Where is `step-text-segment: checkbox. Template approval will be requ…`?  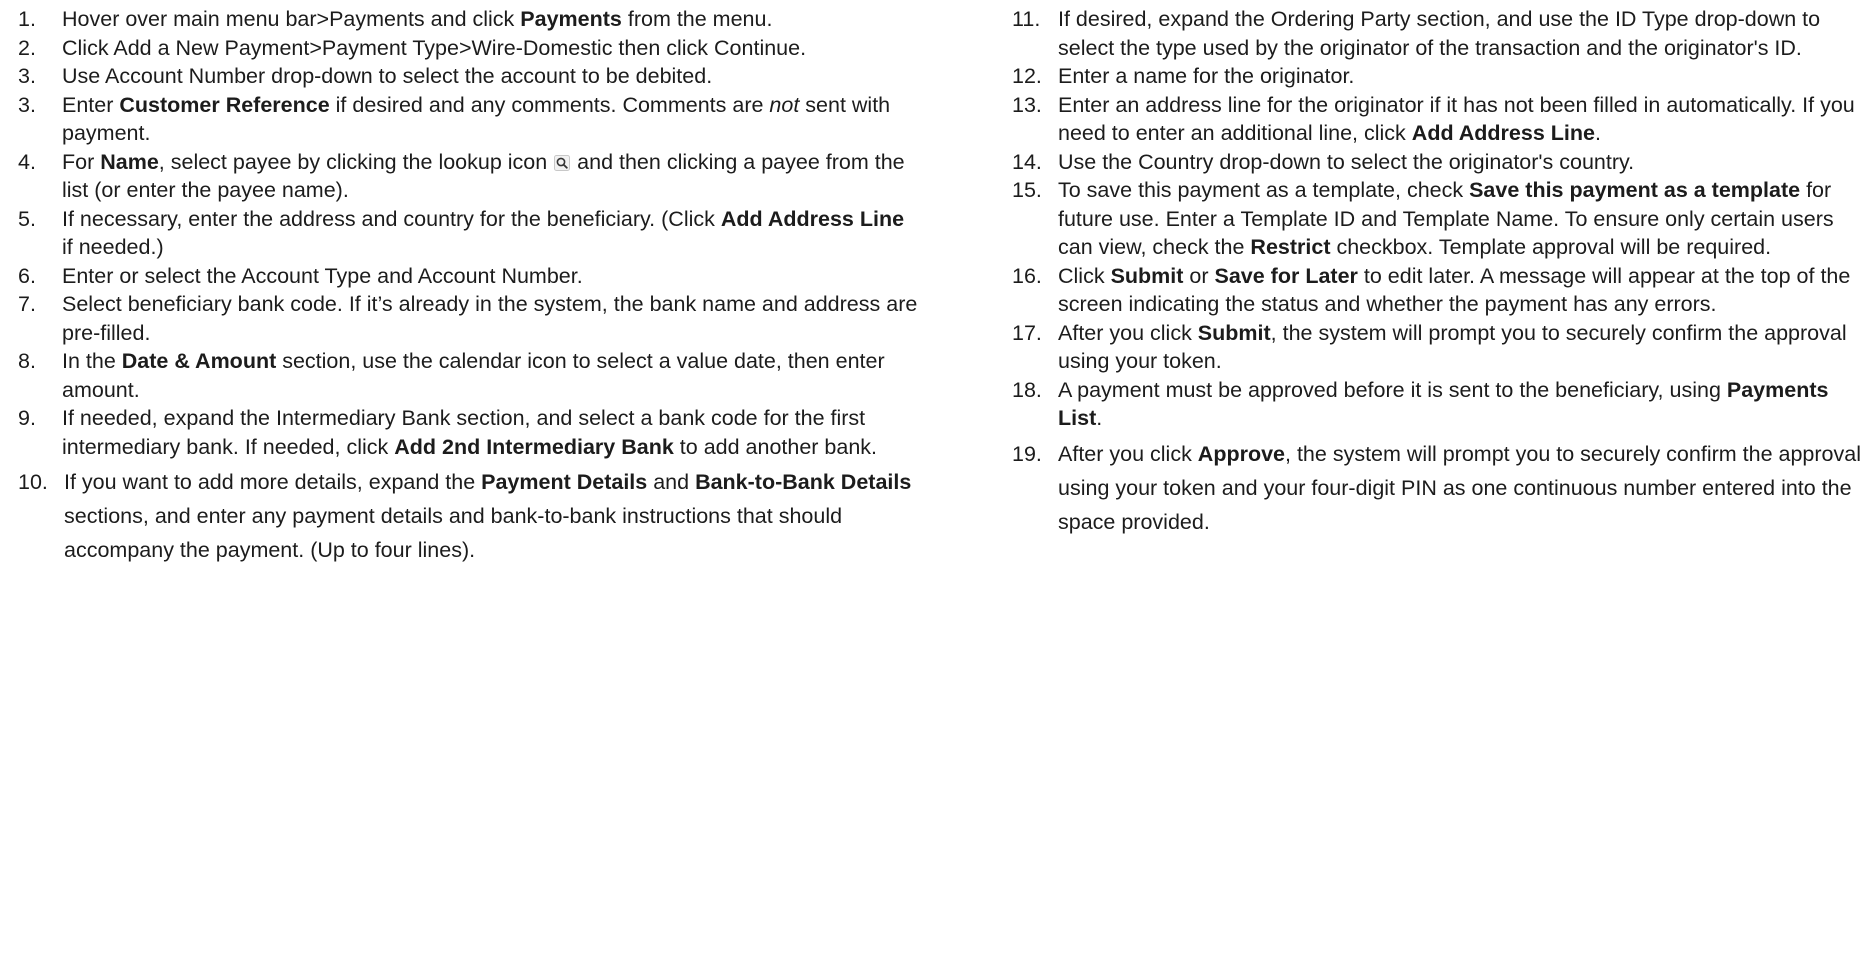 step-text-segment: checkbox. Template approval will be requ… is located at coordinates (1551, 247).